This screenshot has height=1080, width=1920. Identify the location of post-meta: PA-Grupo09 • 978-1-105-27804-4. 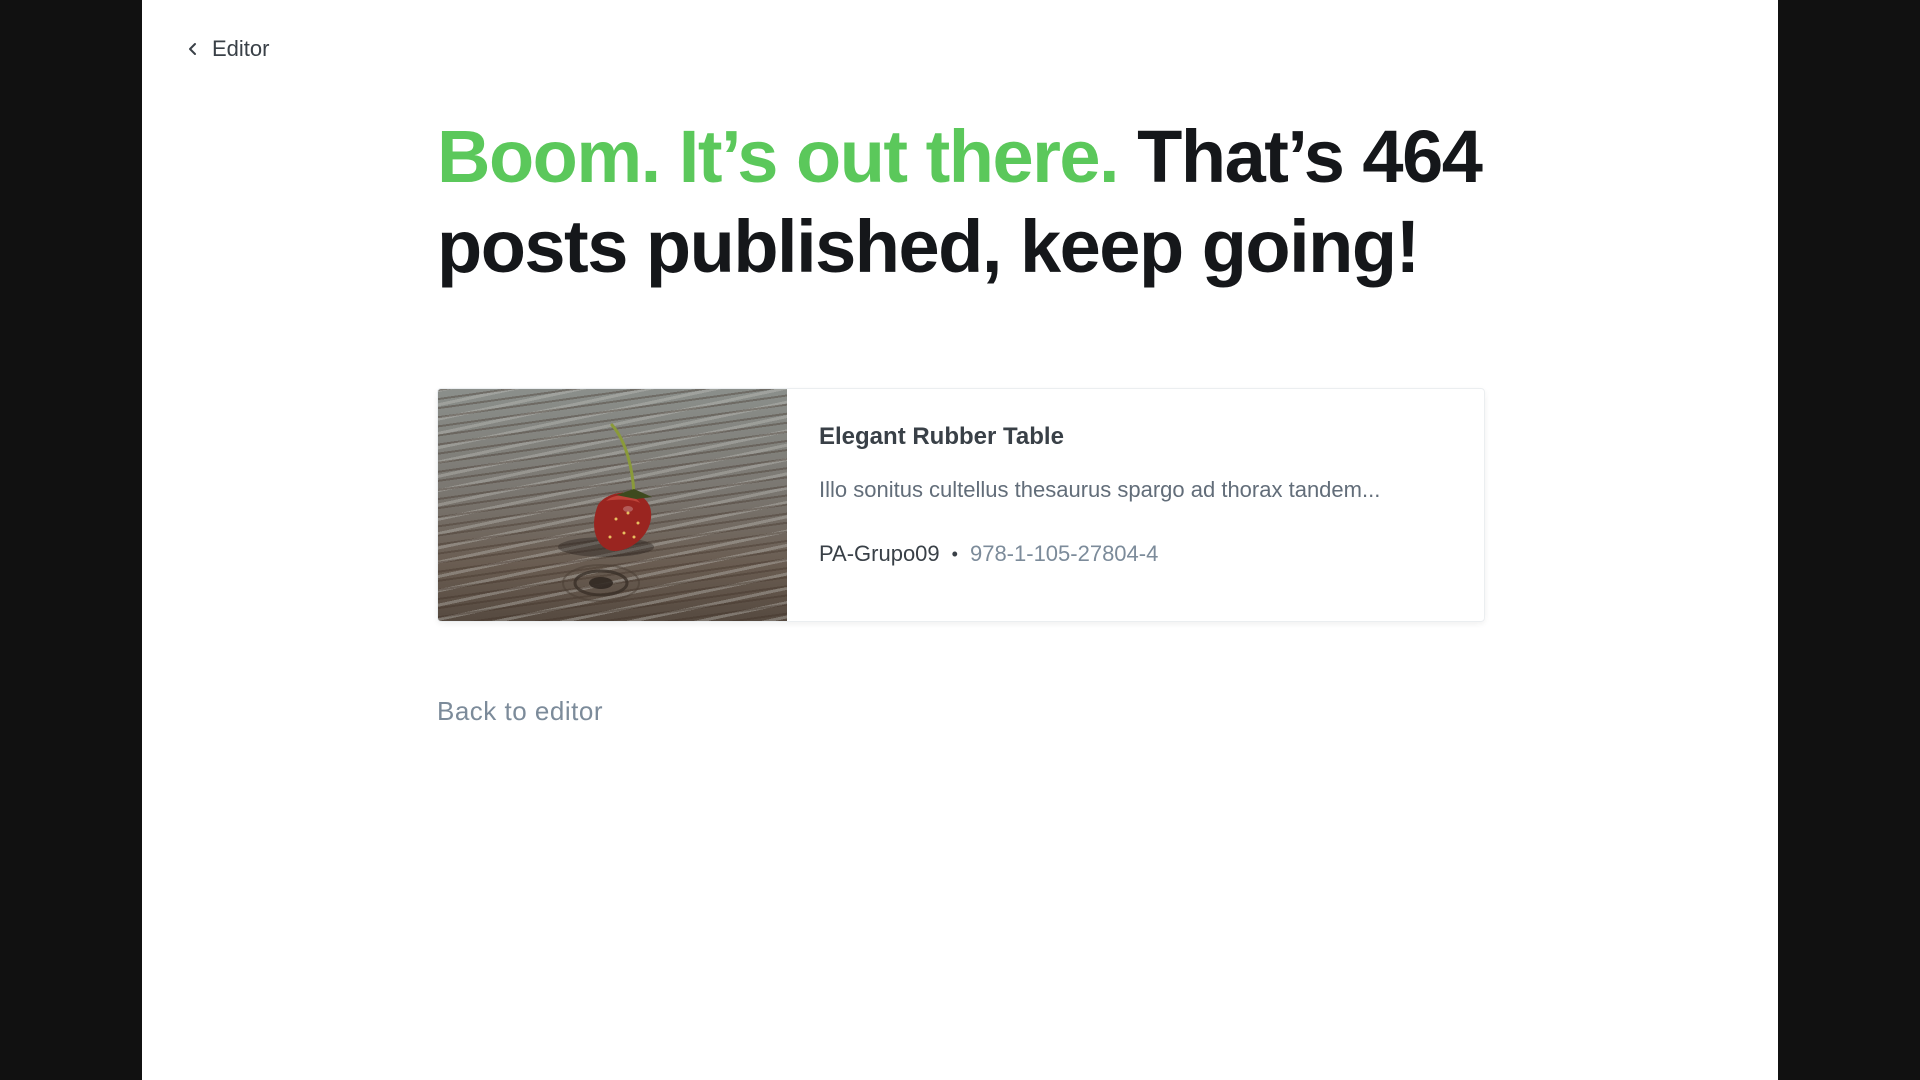
(1135, 554).